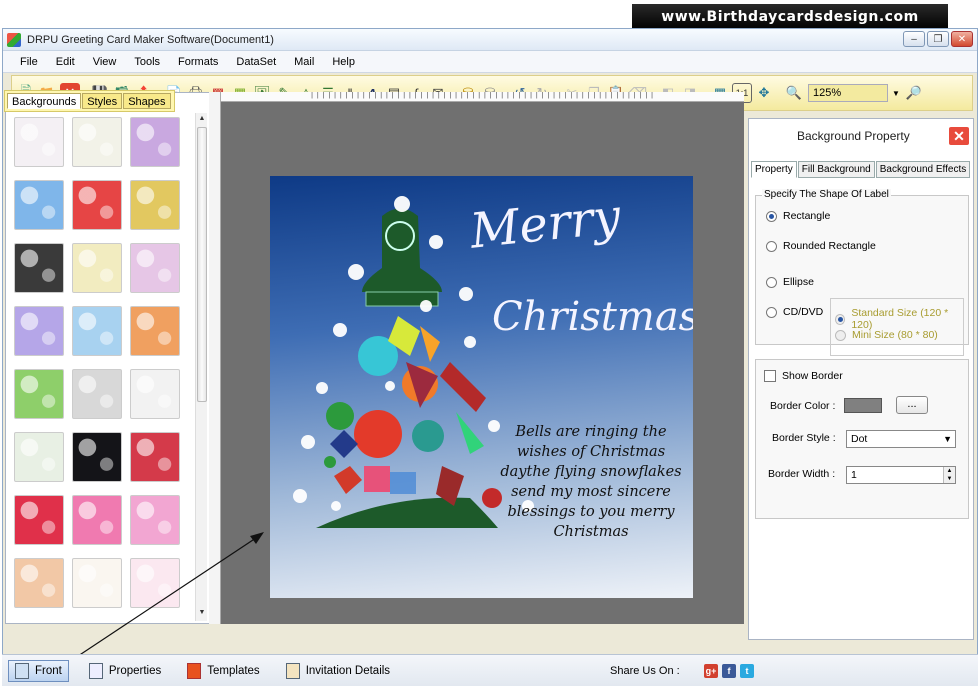 The width and height of the screenshot is (980, 688). I want to click on fit-window-icon: ✥, so click(764, 93).